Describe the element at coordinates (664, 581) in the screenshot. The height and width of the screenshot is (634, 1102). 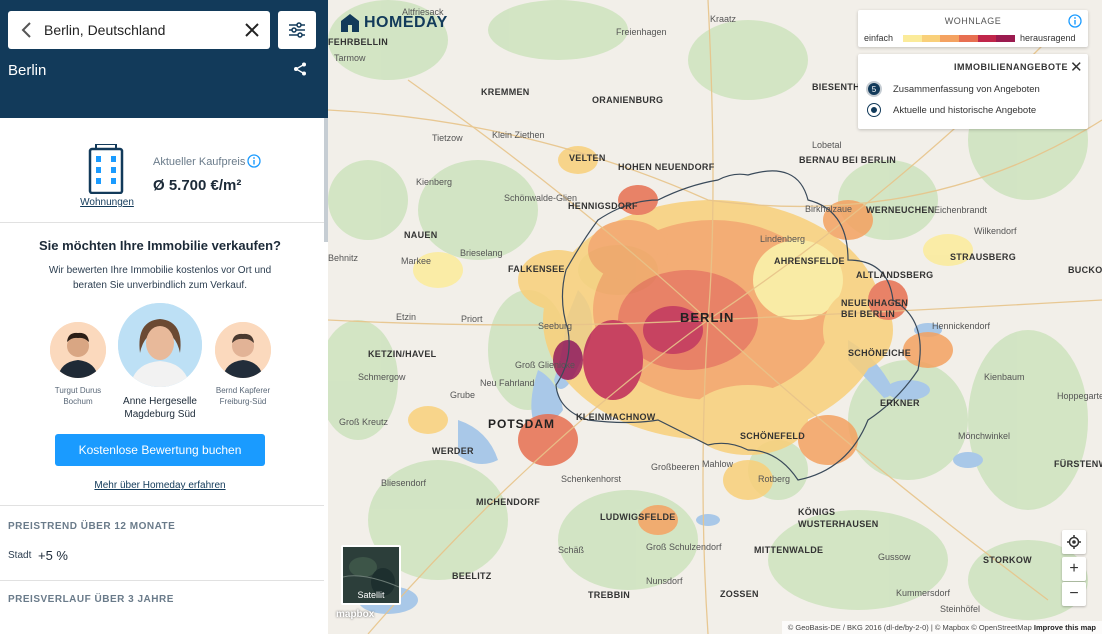
I see `place-label: Nunsdorf` at that location.